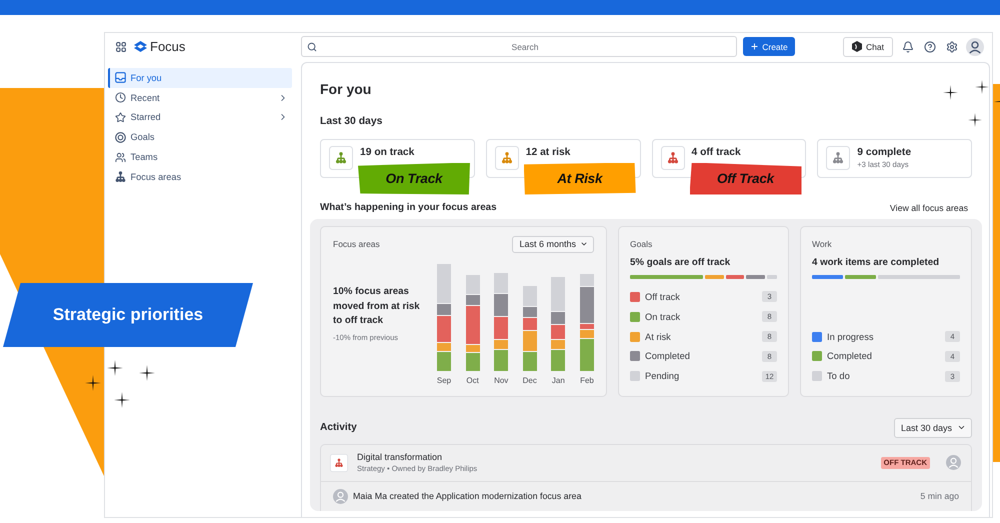 The height and width of the screenshot is (523, 1000). I want to click on chat-button: Chat, so click(868, 46).